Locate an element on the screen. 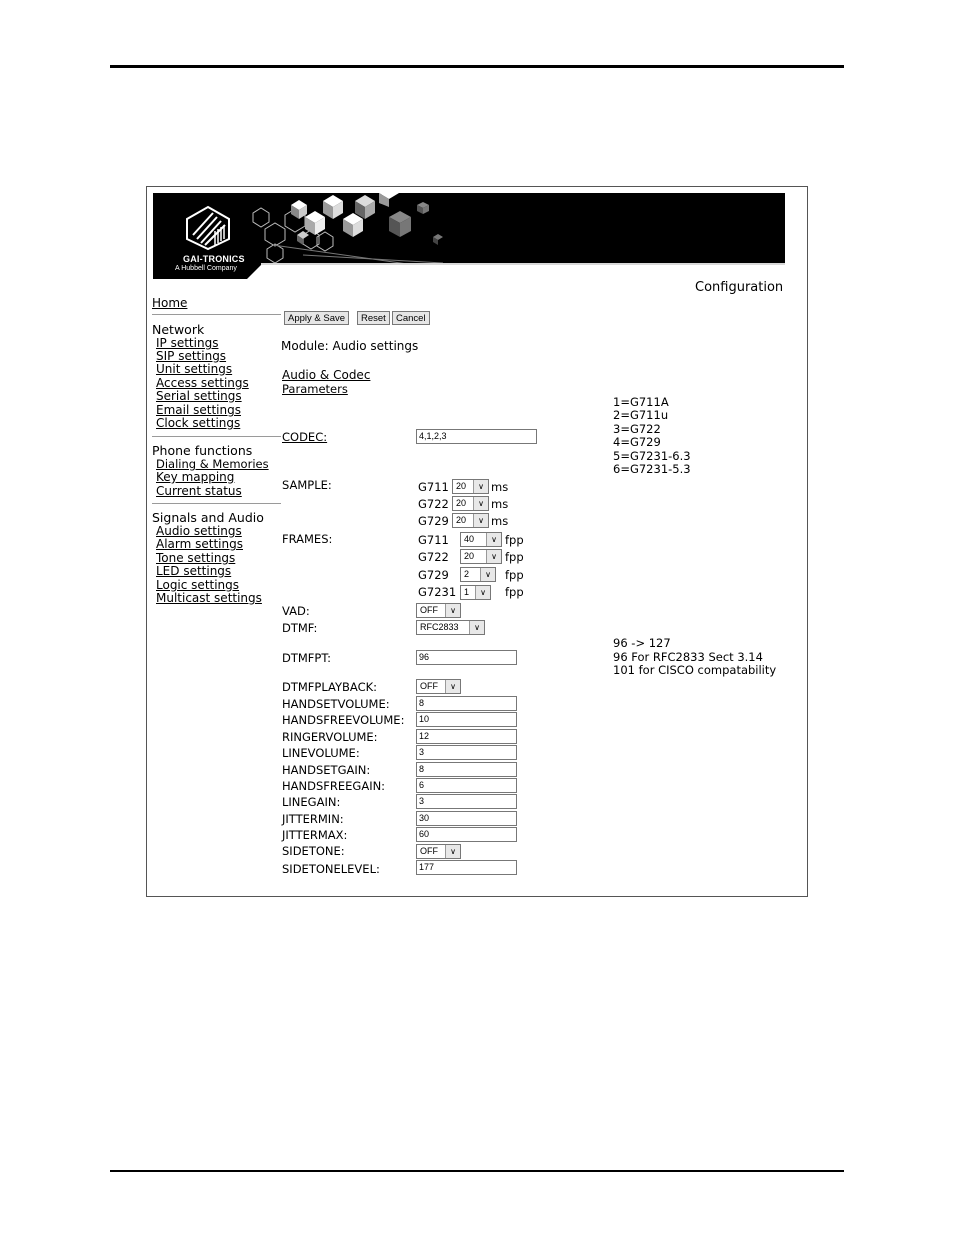  sample-g711-value: 20 is located at coordinates (461, 486).